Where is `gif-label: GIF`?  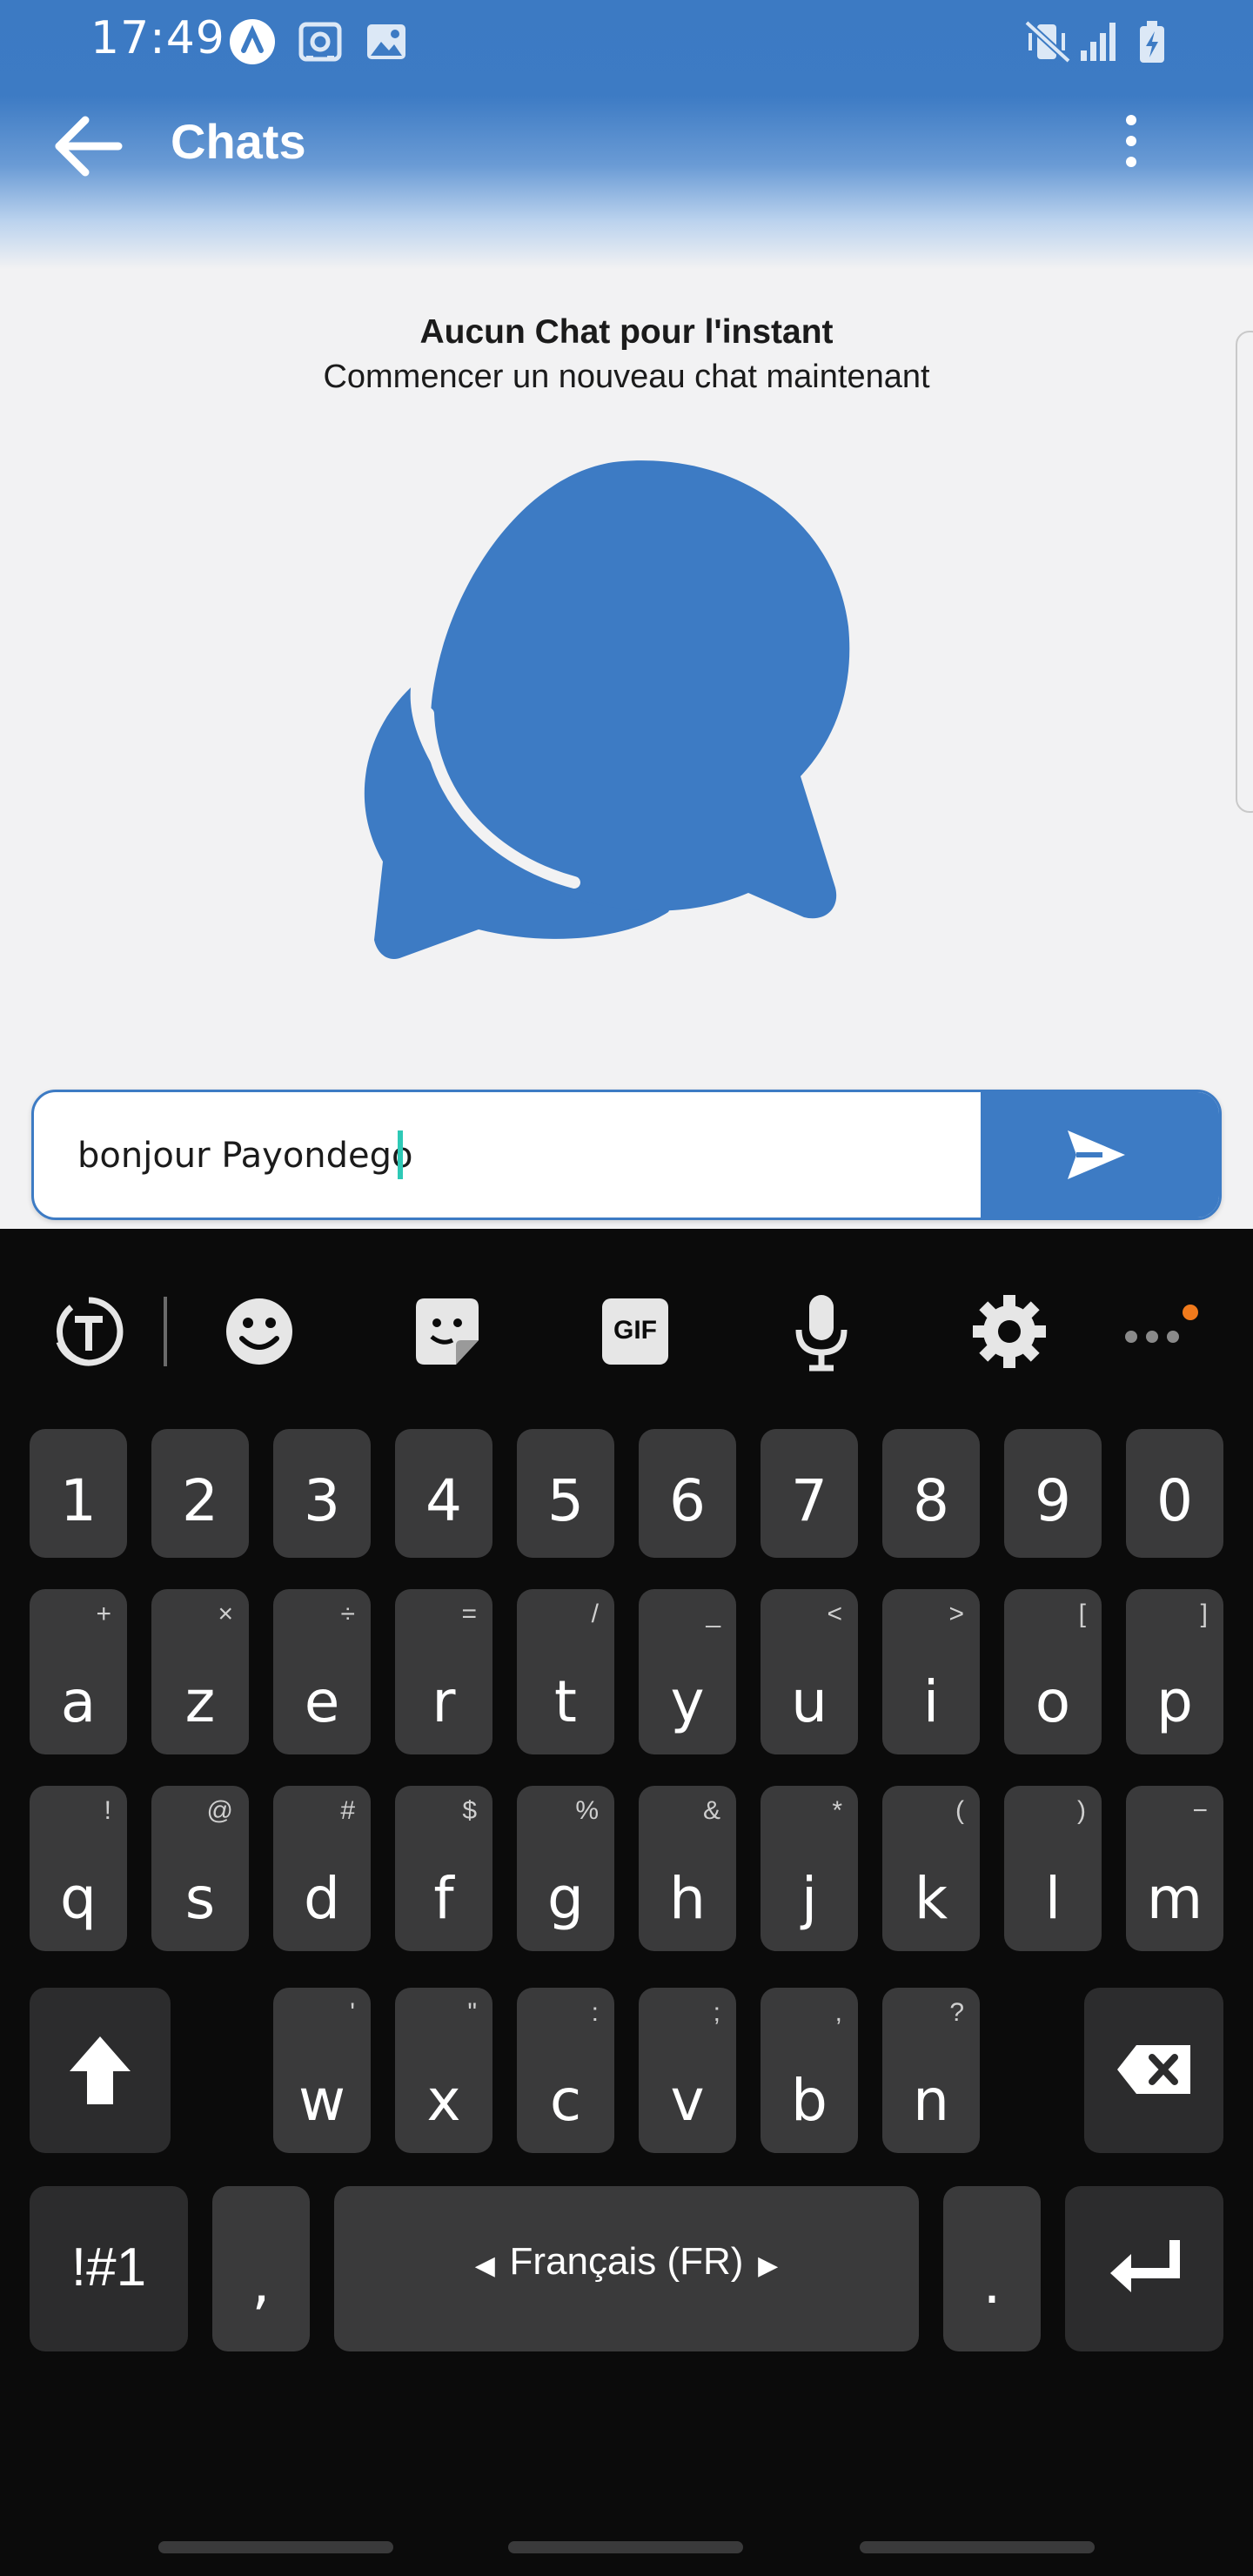
gif-label: GIF is located at coordinates (635, 1330).